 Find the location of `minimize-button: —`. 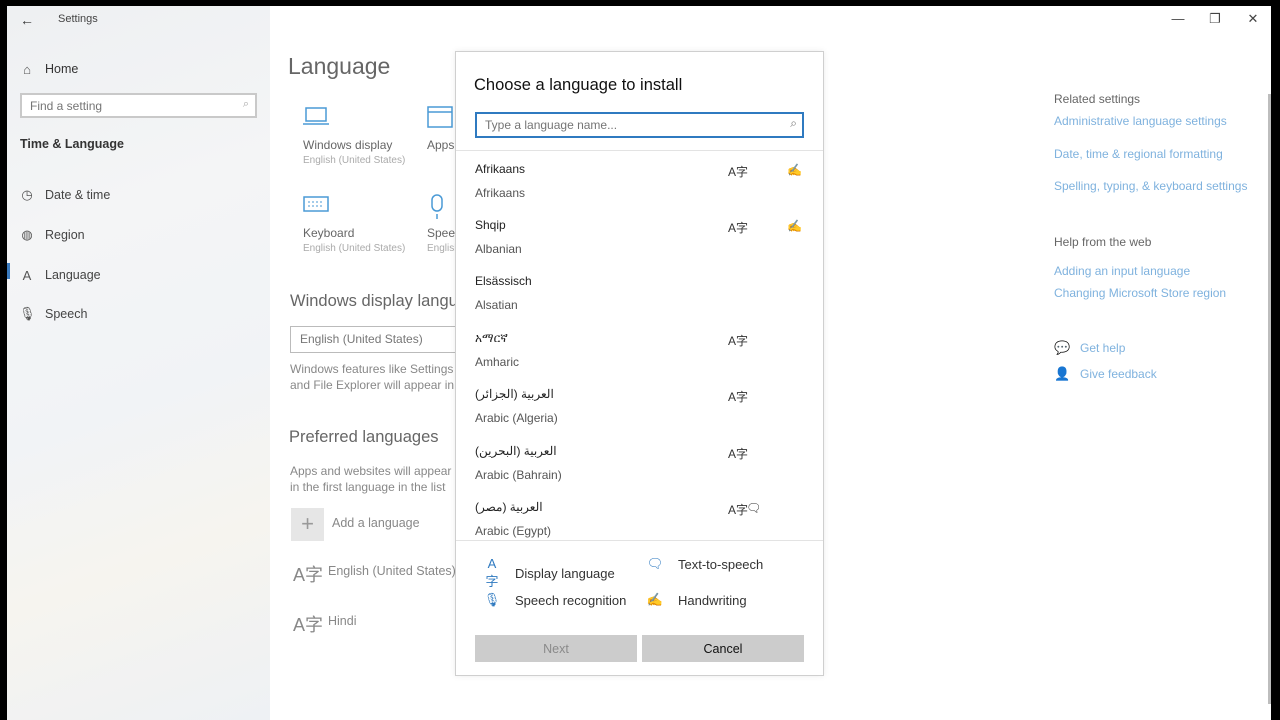

minimize-button: — is located at coordinates (1178, 20).